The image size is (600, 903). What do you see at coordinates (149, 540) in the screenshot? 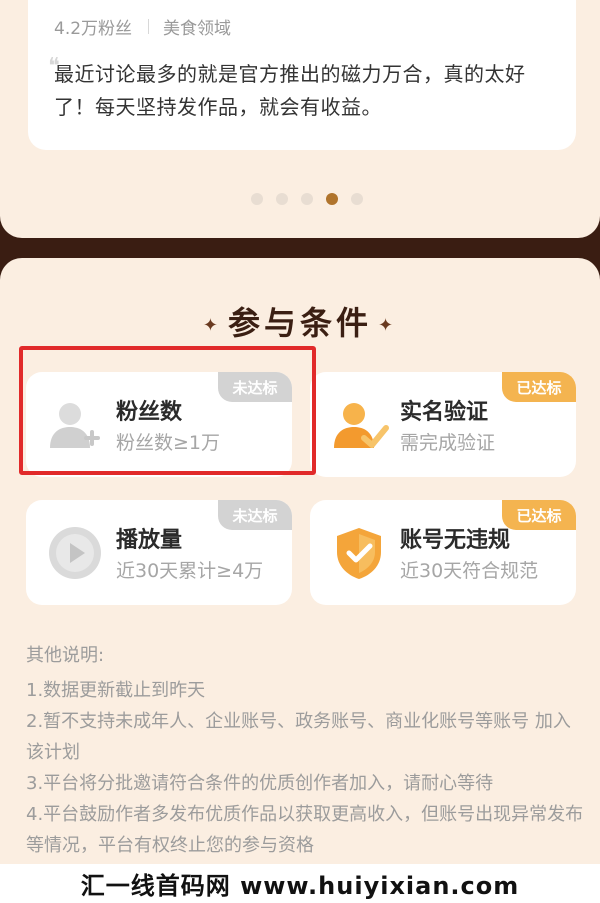
I see `condition-title: 播放量` at bounding box center [149, 540].